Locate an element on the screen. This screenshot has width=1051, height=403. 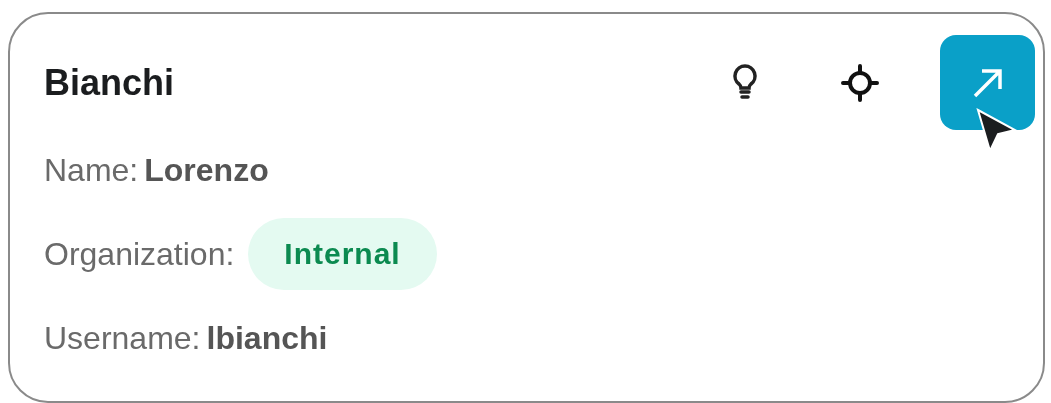
field-label: Organization: is located at coordinates (139, 254).